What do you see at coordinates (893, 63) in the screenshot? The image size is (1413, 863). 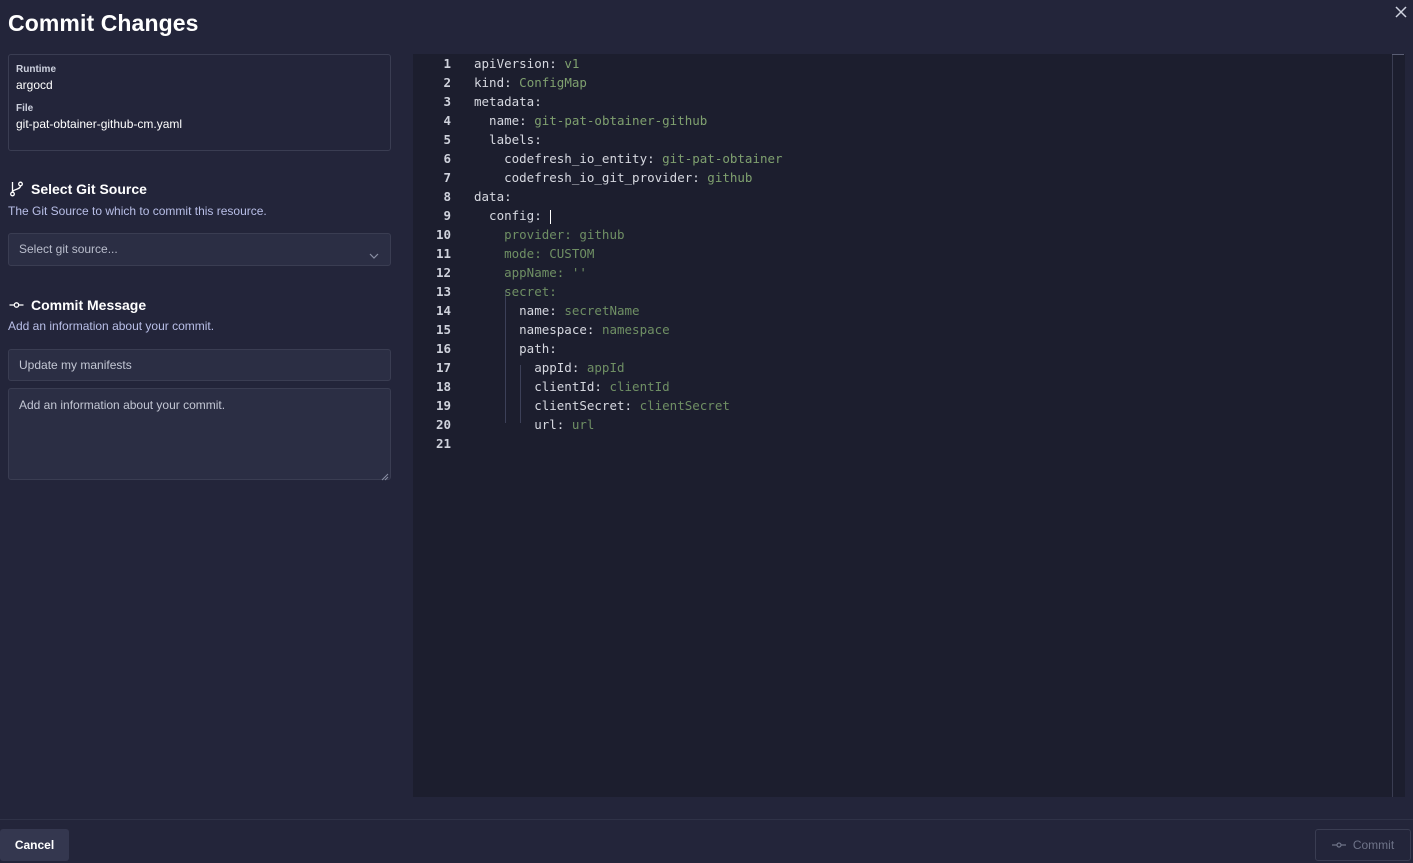 I see `code-line: 1 apiVersion: v1` at bounding box center [893, 63].